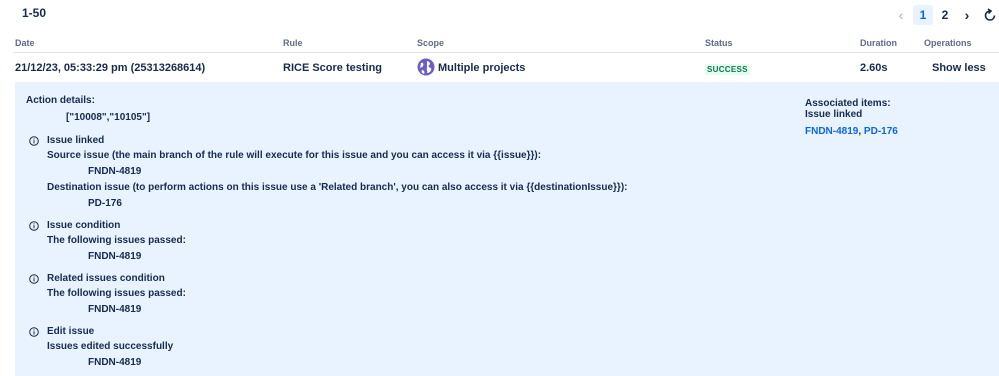 The height and width of the screenshot is (376, 999). I want to click on associated-links: FNDN-4819, PD-176, so click(851, 131).